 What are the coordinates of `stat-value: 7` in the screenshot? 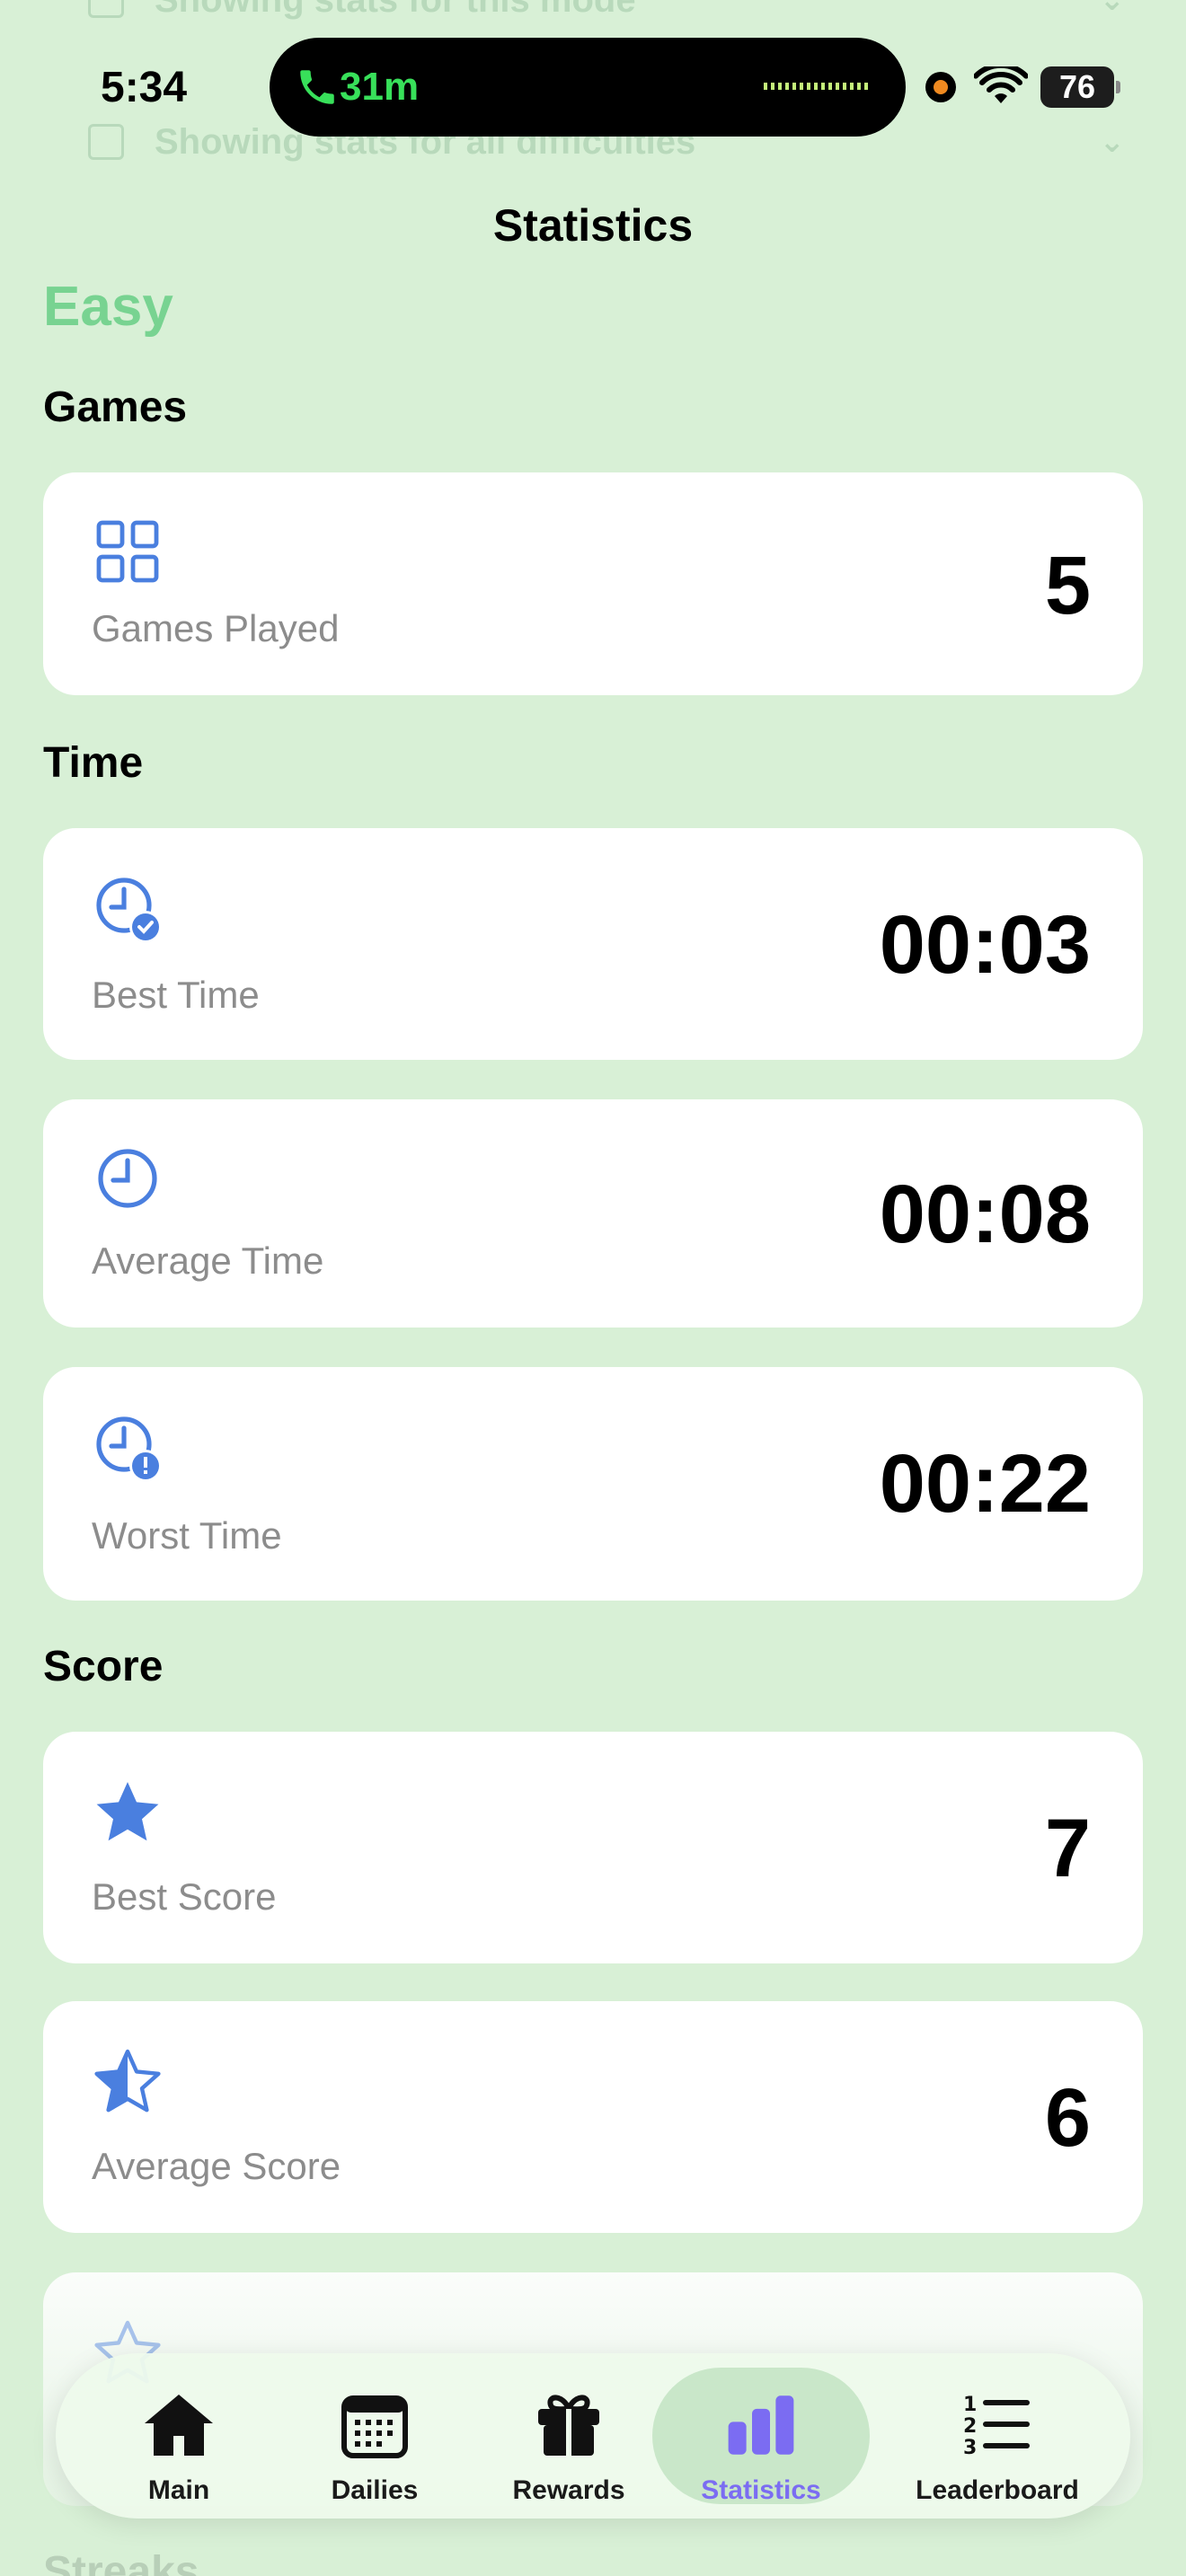 It's located at (1067, 1848).